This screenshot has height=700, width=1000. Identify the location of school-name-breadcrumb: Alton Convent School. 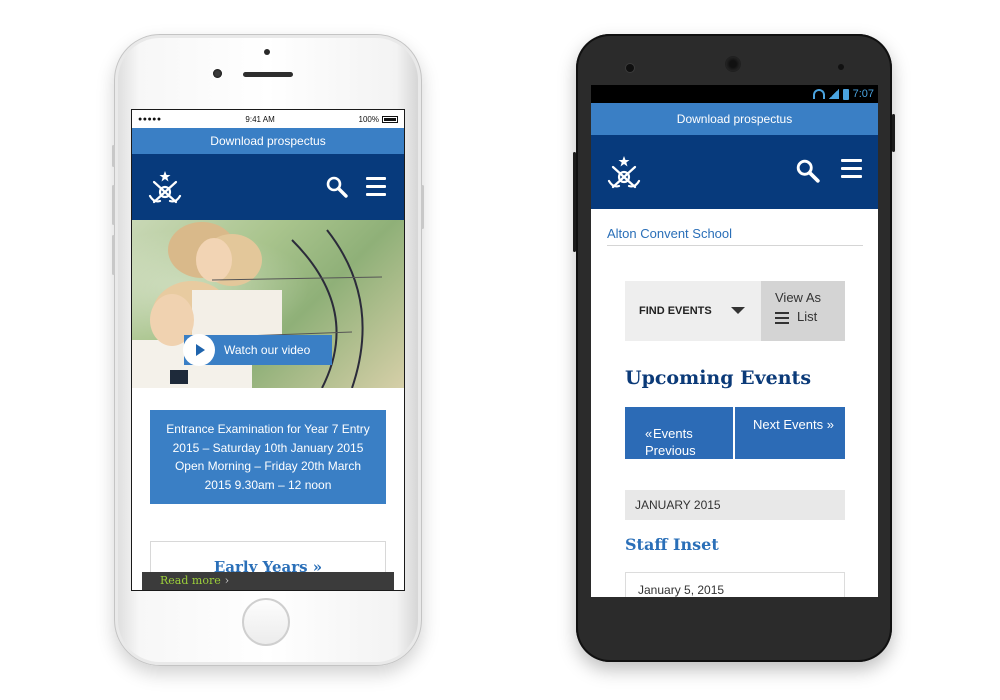
(735, 232).